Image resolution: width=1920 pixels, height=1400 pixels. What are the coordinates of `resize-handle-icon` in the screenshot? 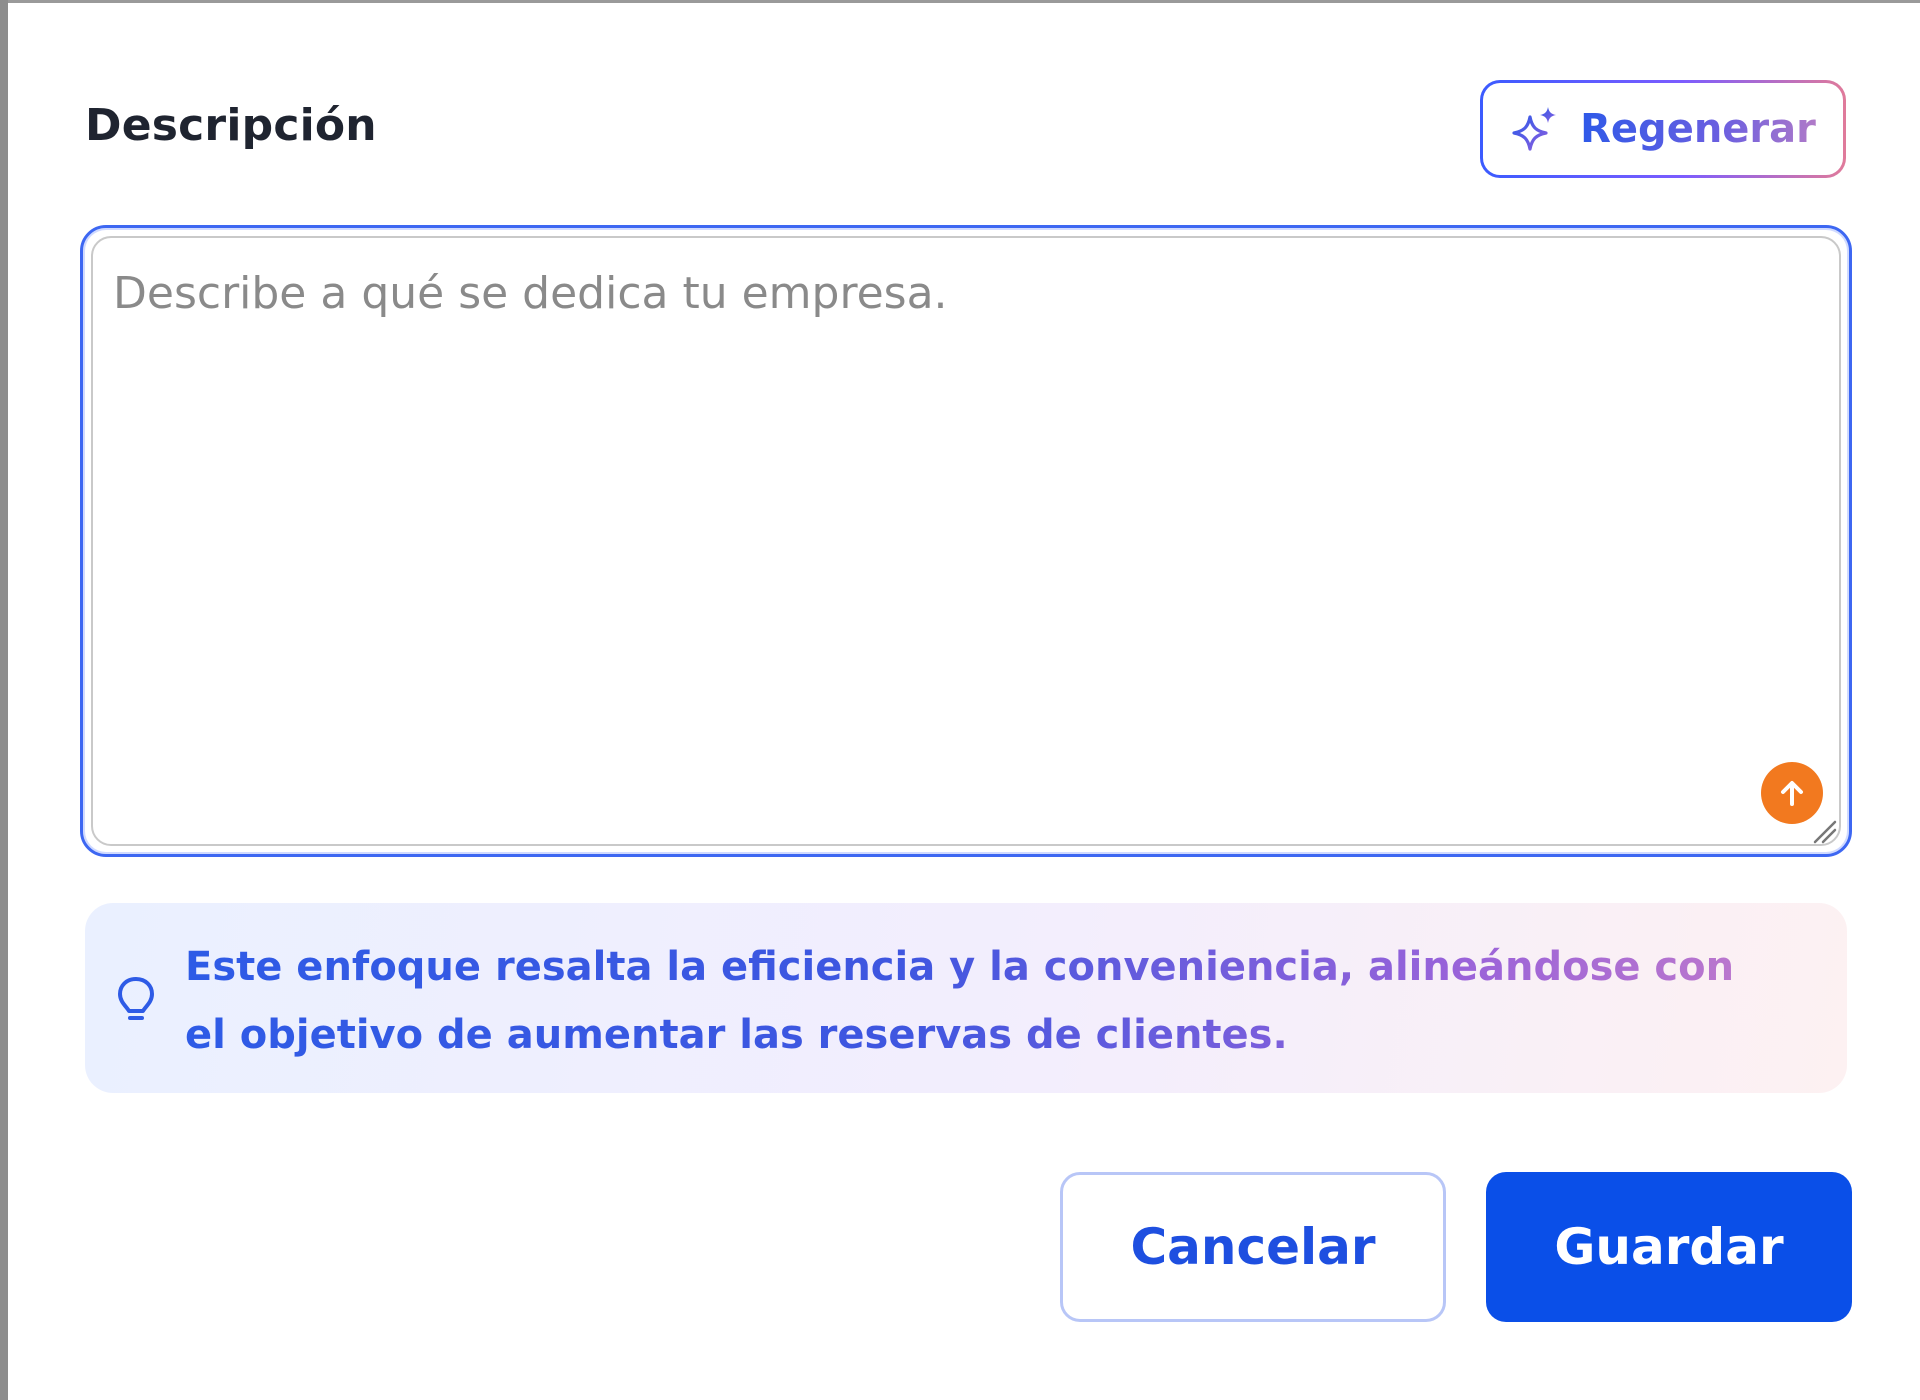 It's located at (1824, 831).